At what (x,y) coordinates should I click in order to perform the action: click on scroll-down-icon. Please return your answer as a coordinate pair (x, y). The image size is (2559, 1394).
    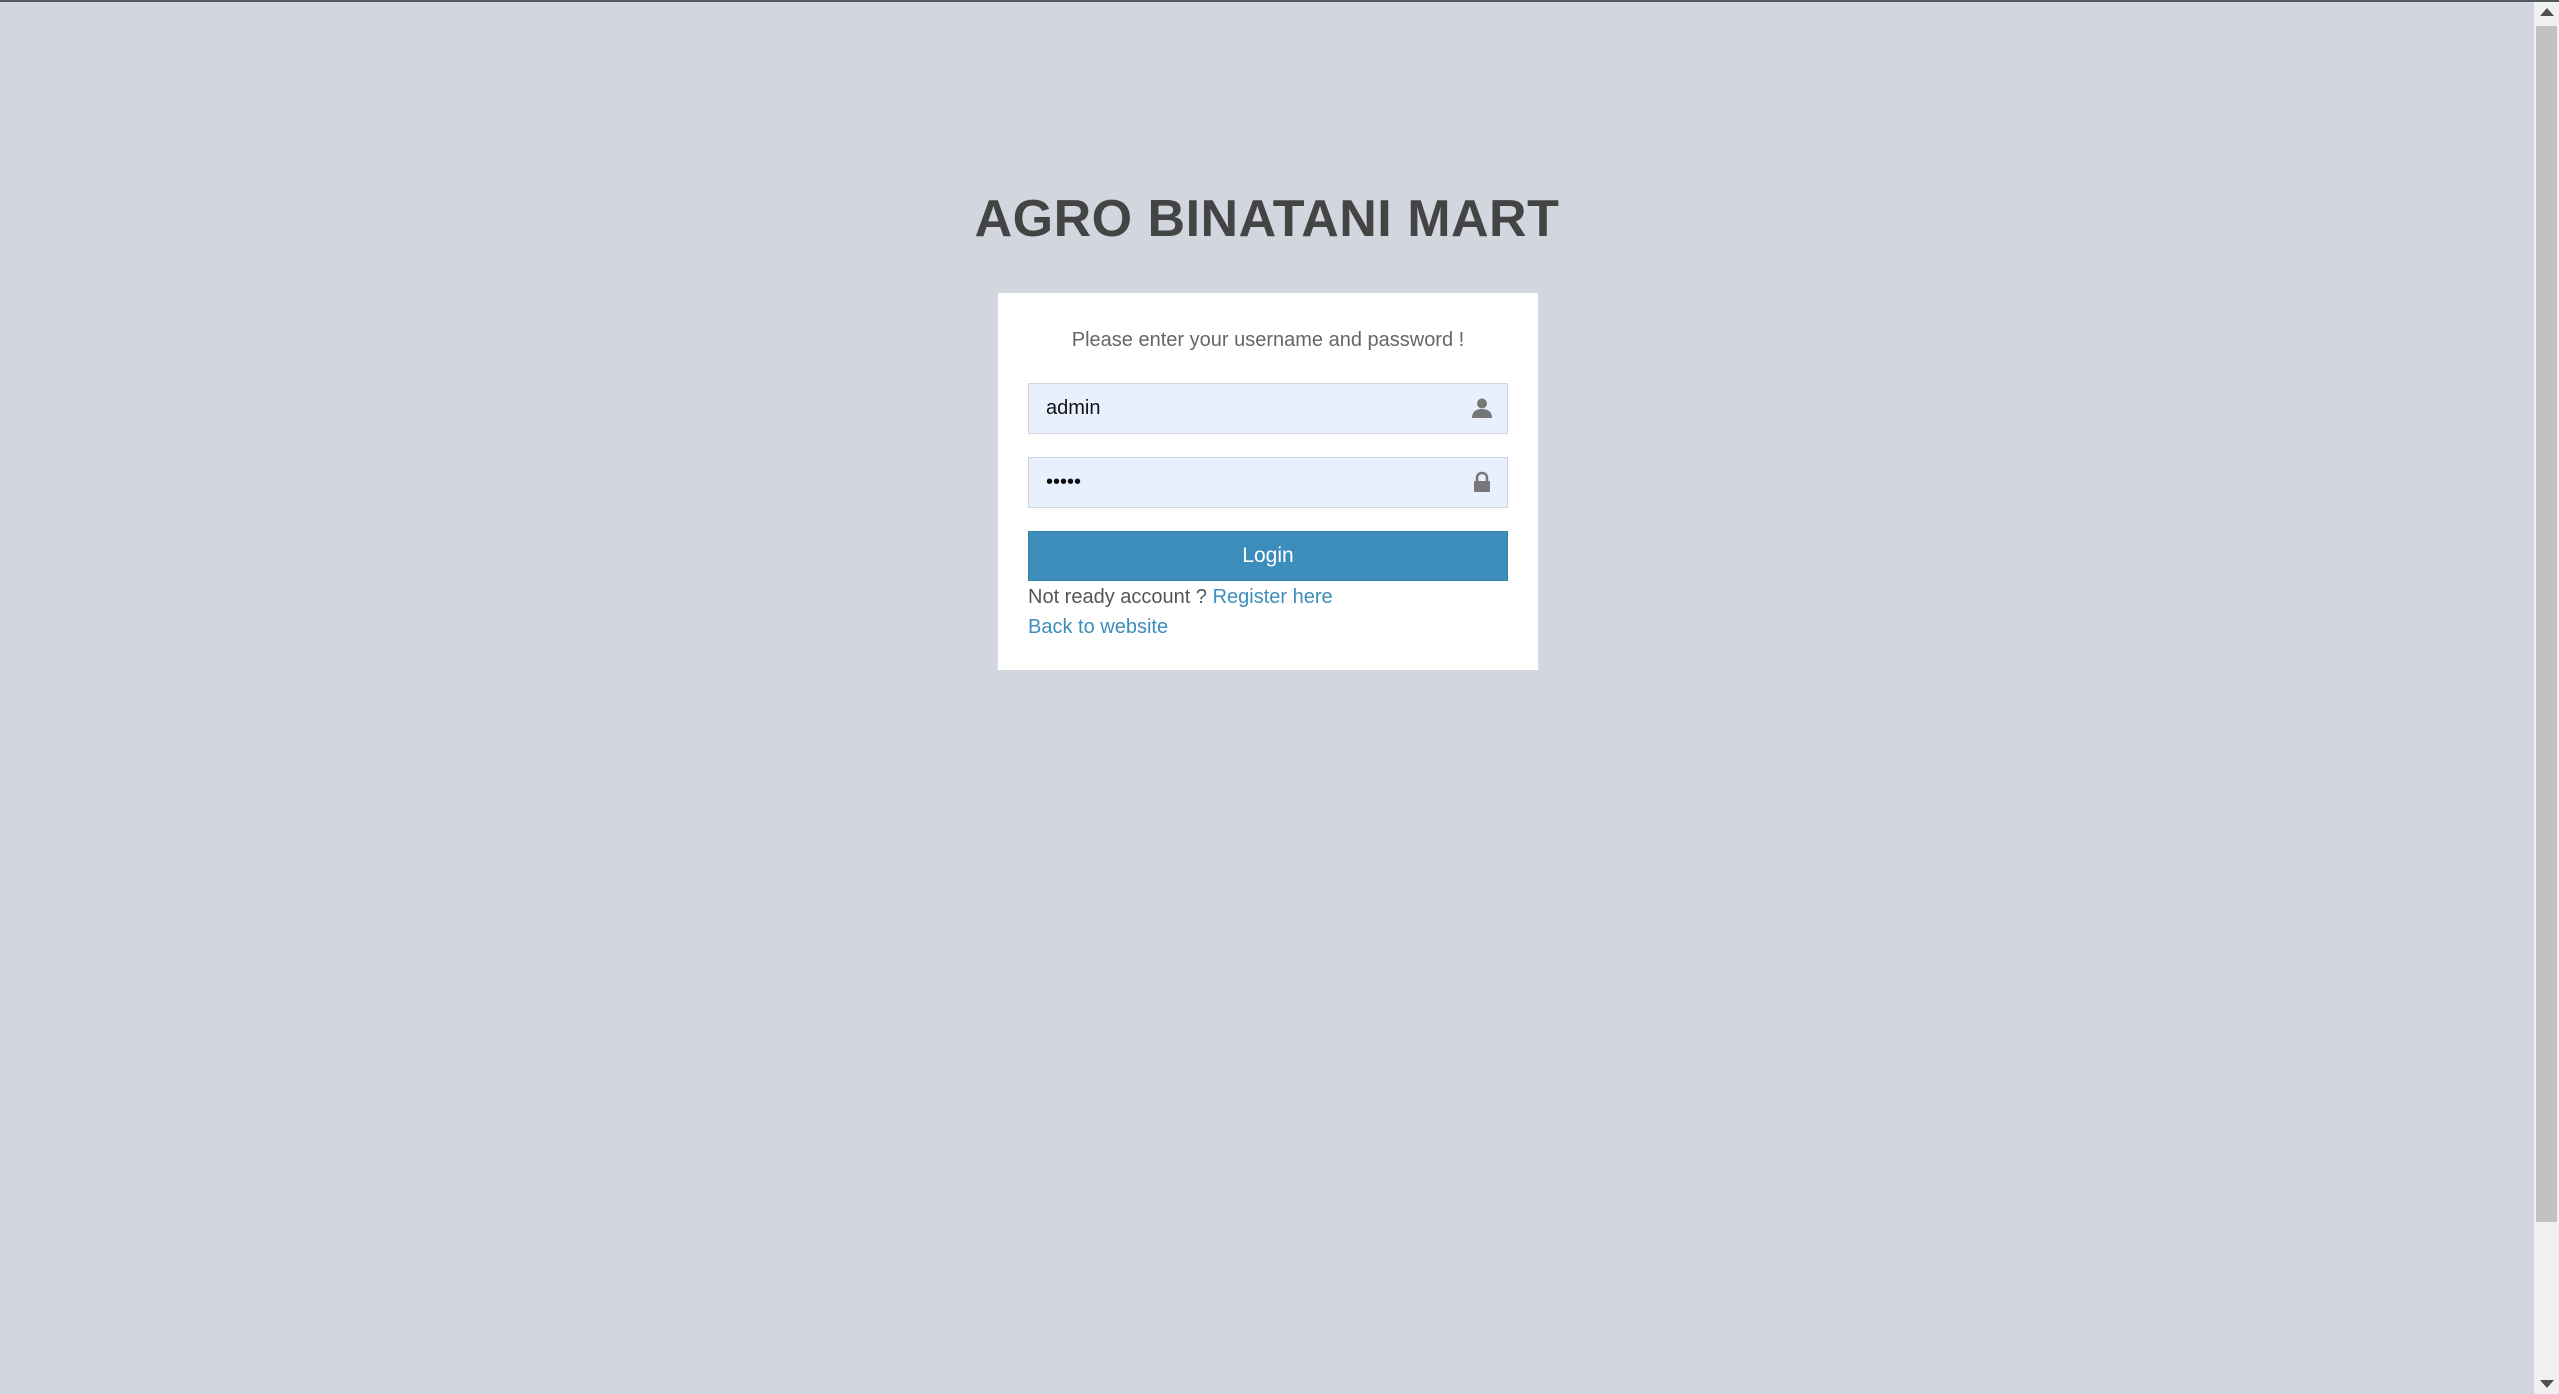
    Looking at the image, I should click on (2547, 1384).